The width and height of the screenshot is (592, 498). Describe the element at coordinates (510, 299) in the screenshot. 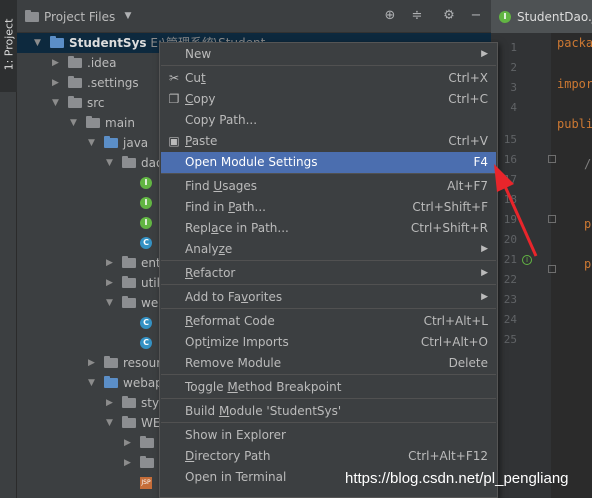

I see `line-number: 23` at that location.